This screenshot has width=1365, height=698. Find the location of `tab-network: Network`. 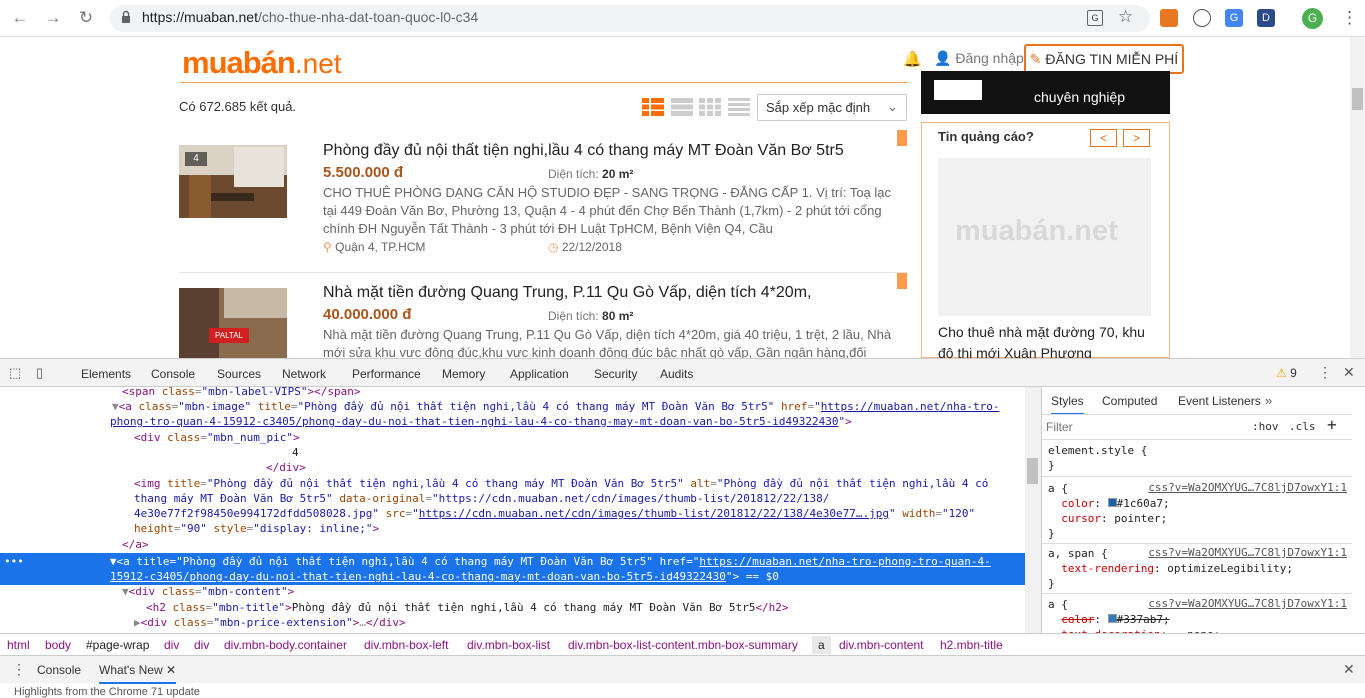

tab-network: Network is located at coordinates (304, 374).